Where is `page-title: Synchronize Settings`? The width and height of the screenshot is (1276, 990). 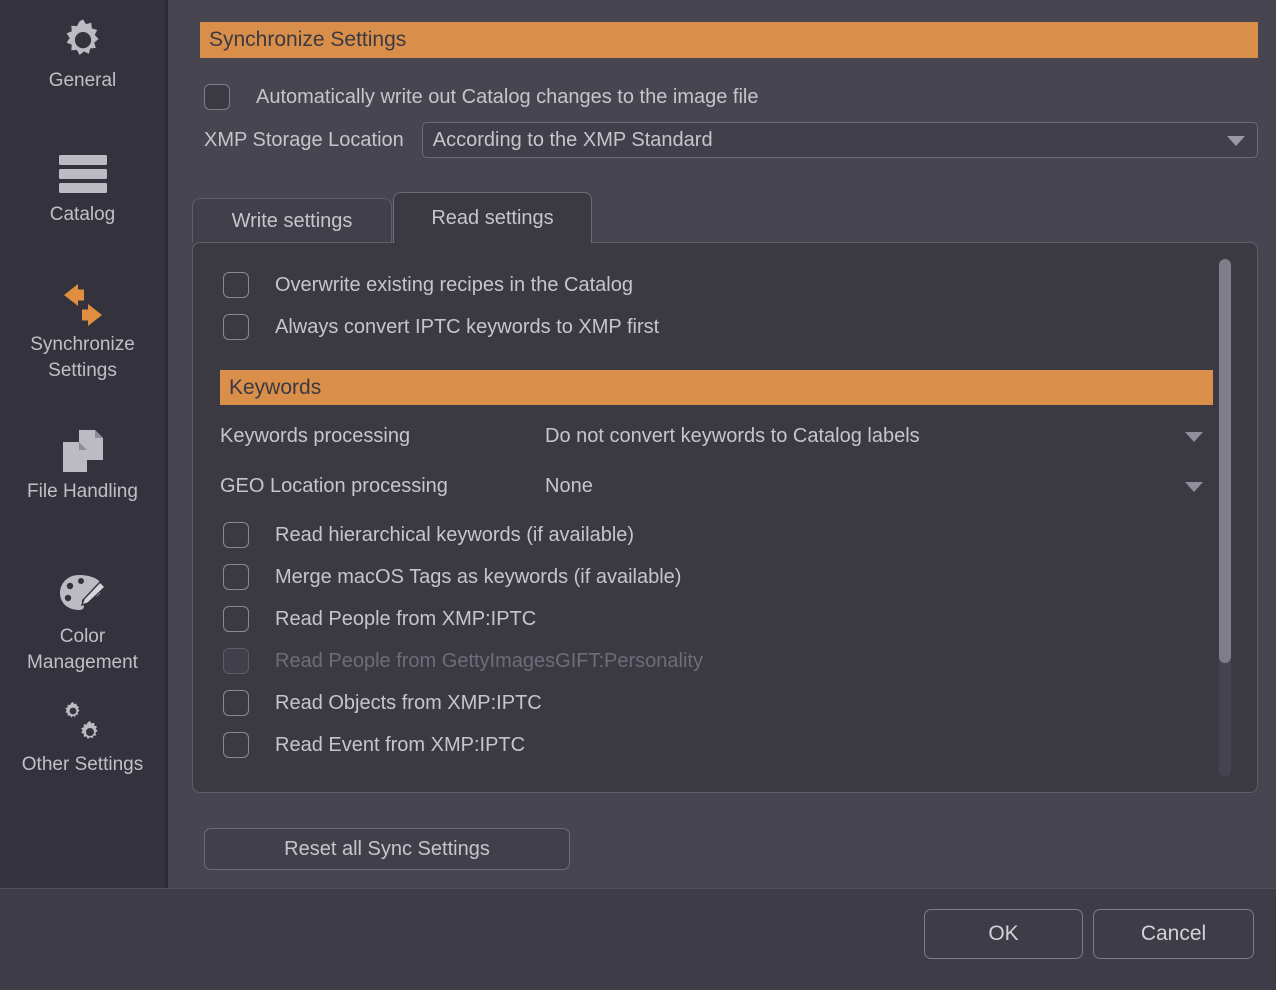 page-title: Synchronize Settings is located at coordinates (729, 40).